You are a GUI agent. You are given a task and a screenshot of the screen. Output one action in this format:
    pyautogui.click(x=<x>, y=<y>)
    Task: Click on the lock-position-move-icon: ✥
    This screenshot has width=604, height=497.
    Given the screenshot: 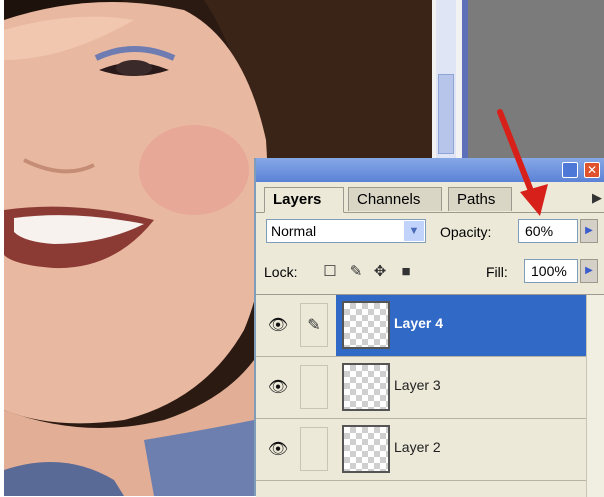 What is the action you would take?
    pyautogui.click(x=380, y=272)
    